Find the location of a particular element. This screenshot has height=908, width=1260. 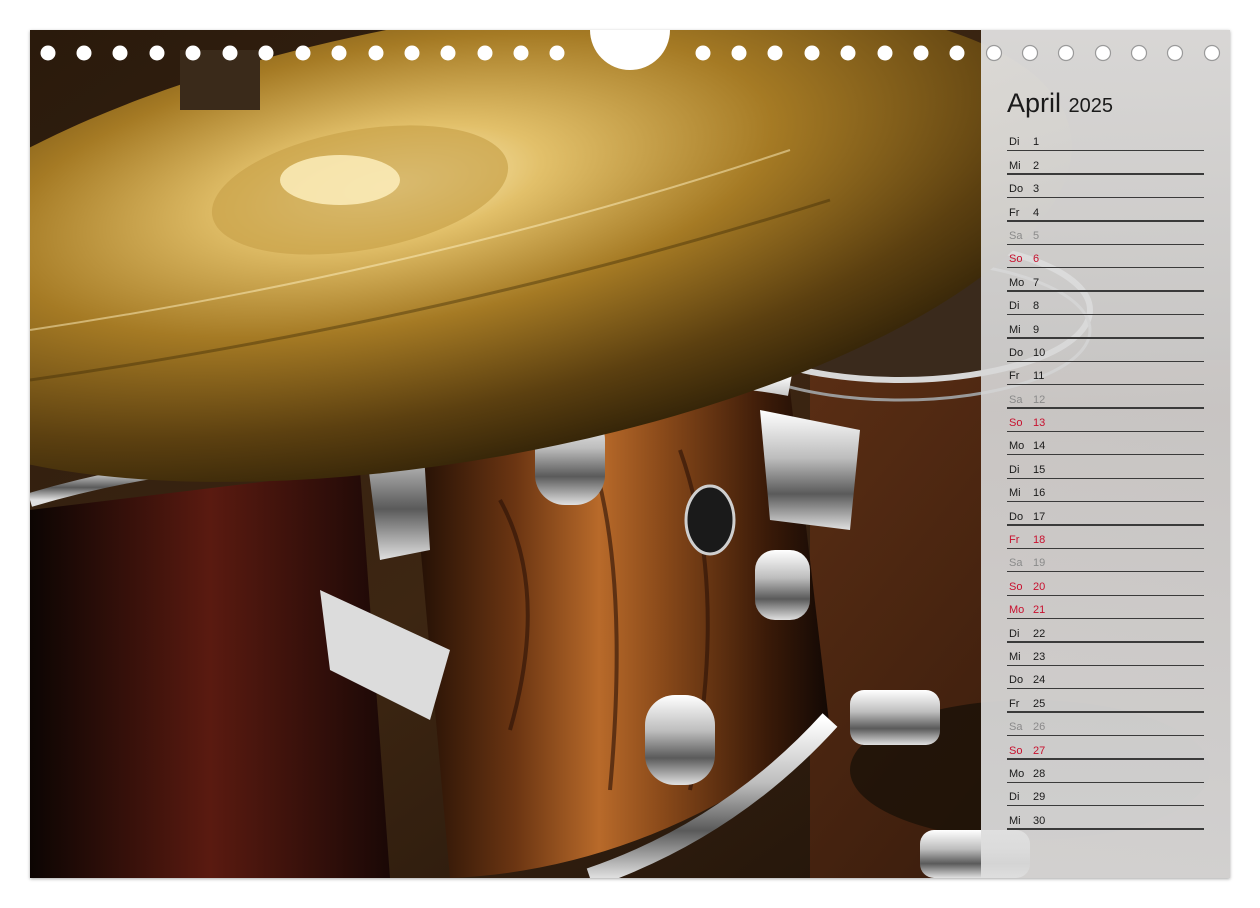

day-row: So 20 is located at coordinates (1105, 584).